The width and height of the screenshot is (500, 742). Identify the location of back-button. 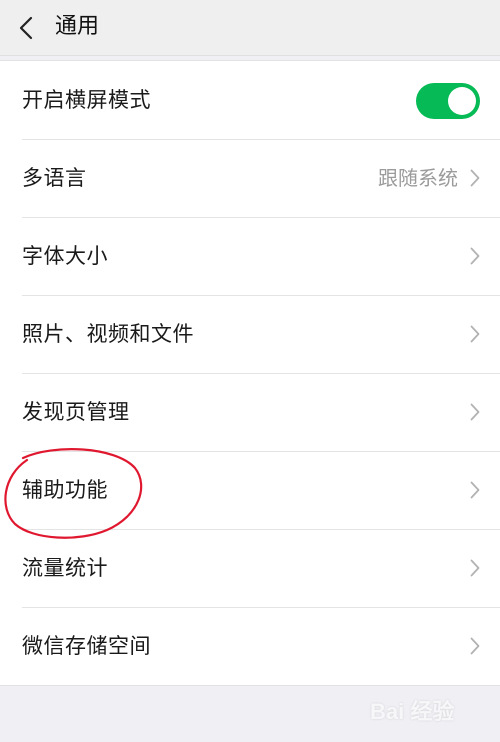
(26, 28).